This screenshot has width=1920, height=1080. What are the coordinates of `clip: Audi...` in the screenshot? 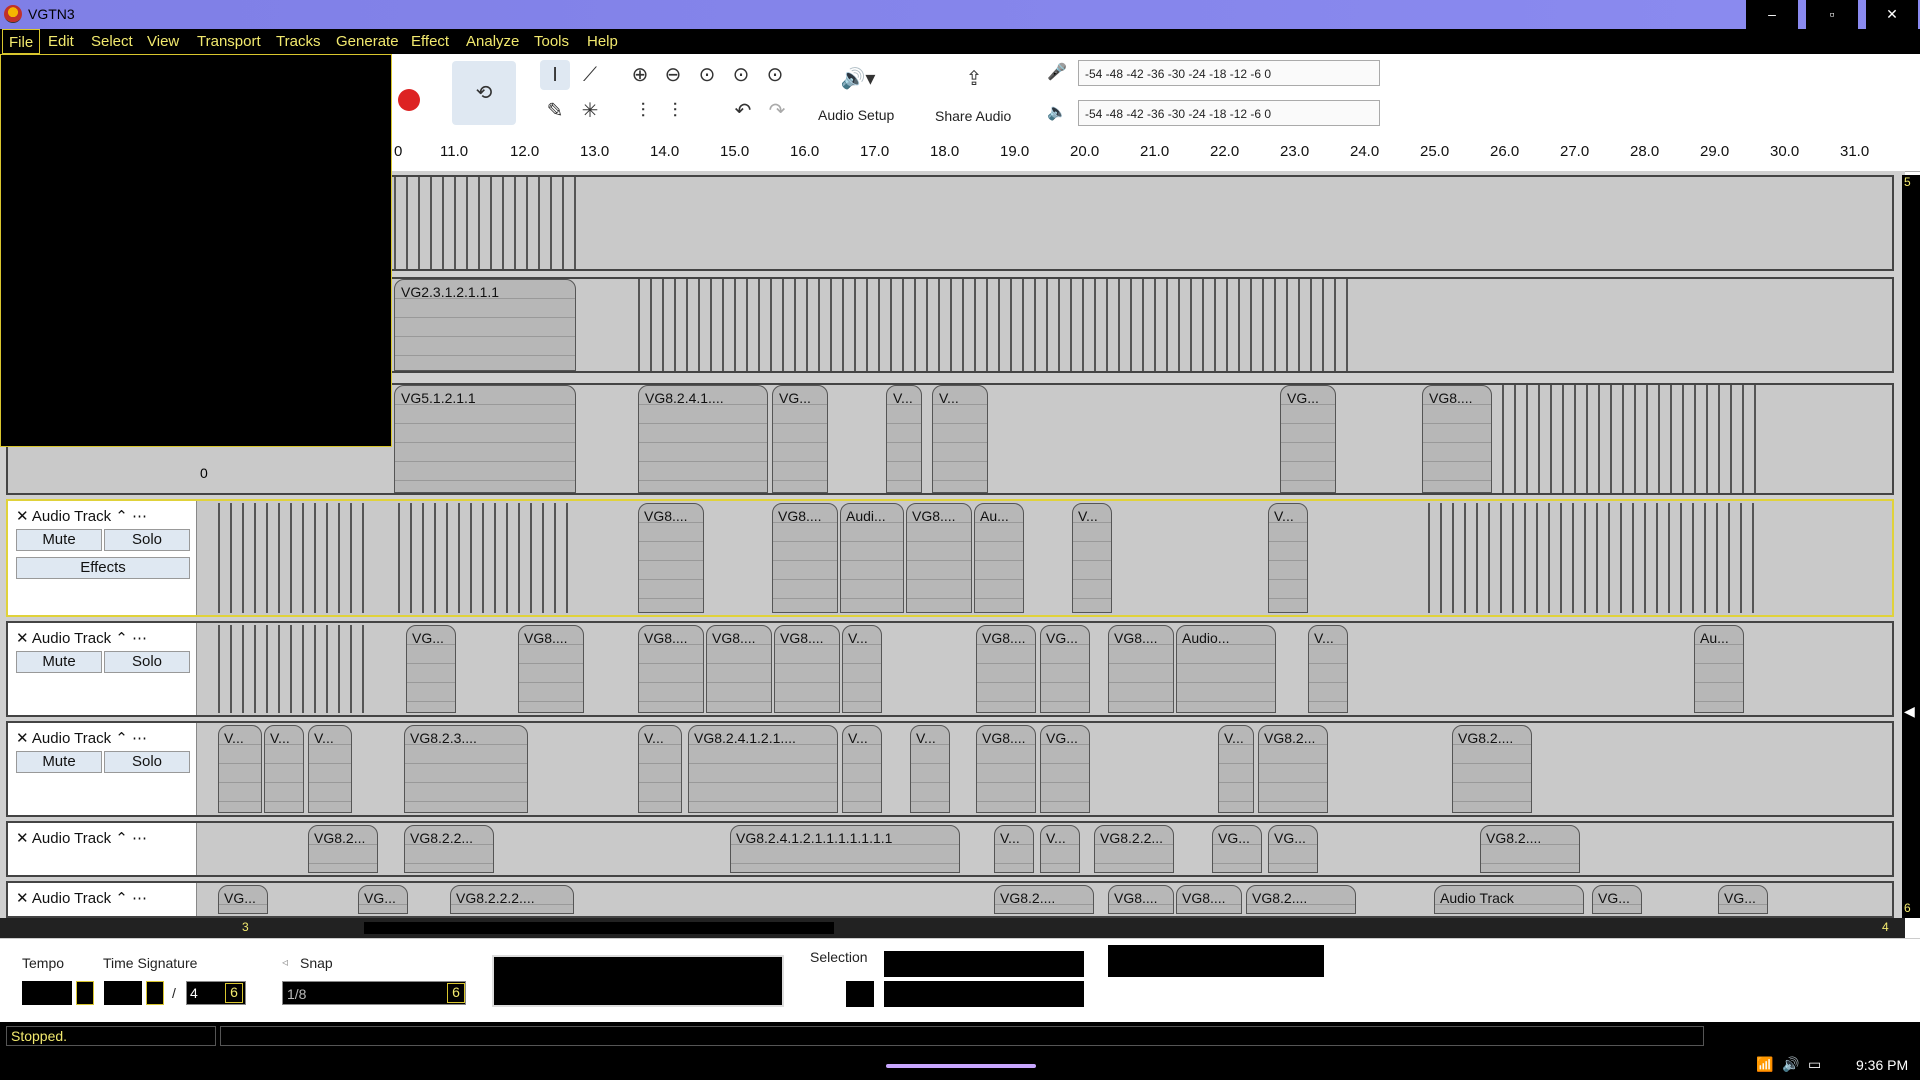 It's located at (872, 558).